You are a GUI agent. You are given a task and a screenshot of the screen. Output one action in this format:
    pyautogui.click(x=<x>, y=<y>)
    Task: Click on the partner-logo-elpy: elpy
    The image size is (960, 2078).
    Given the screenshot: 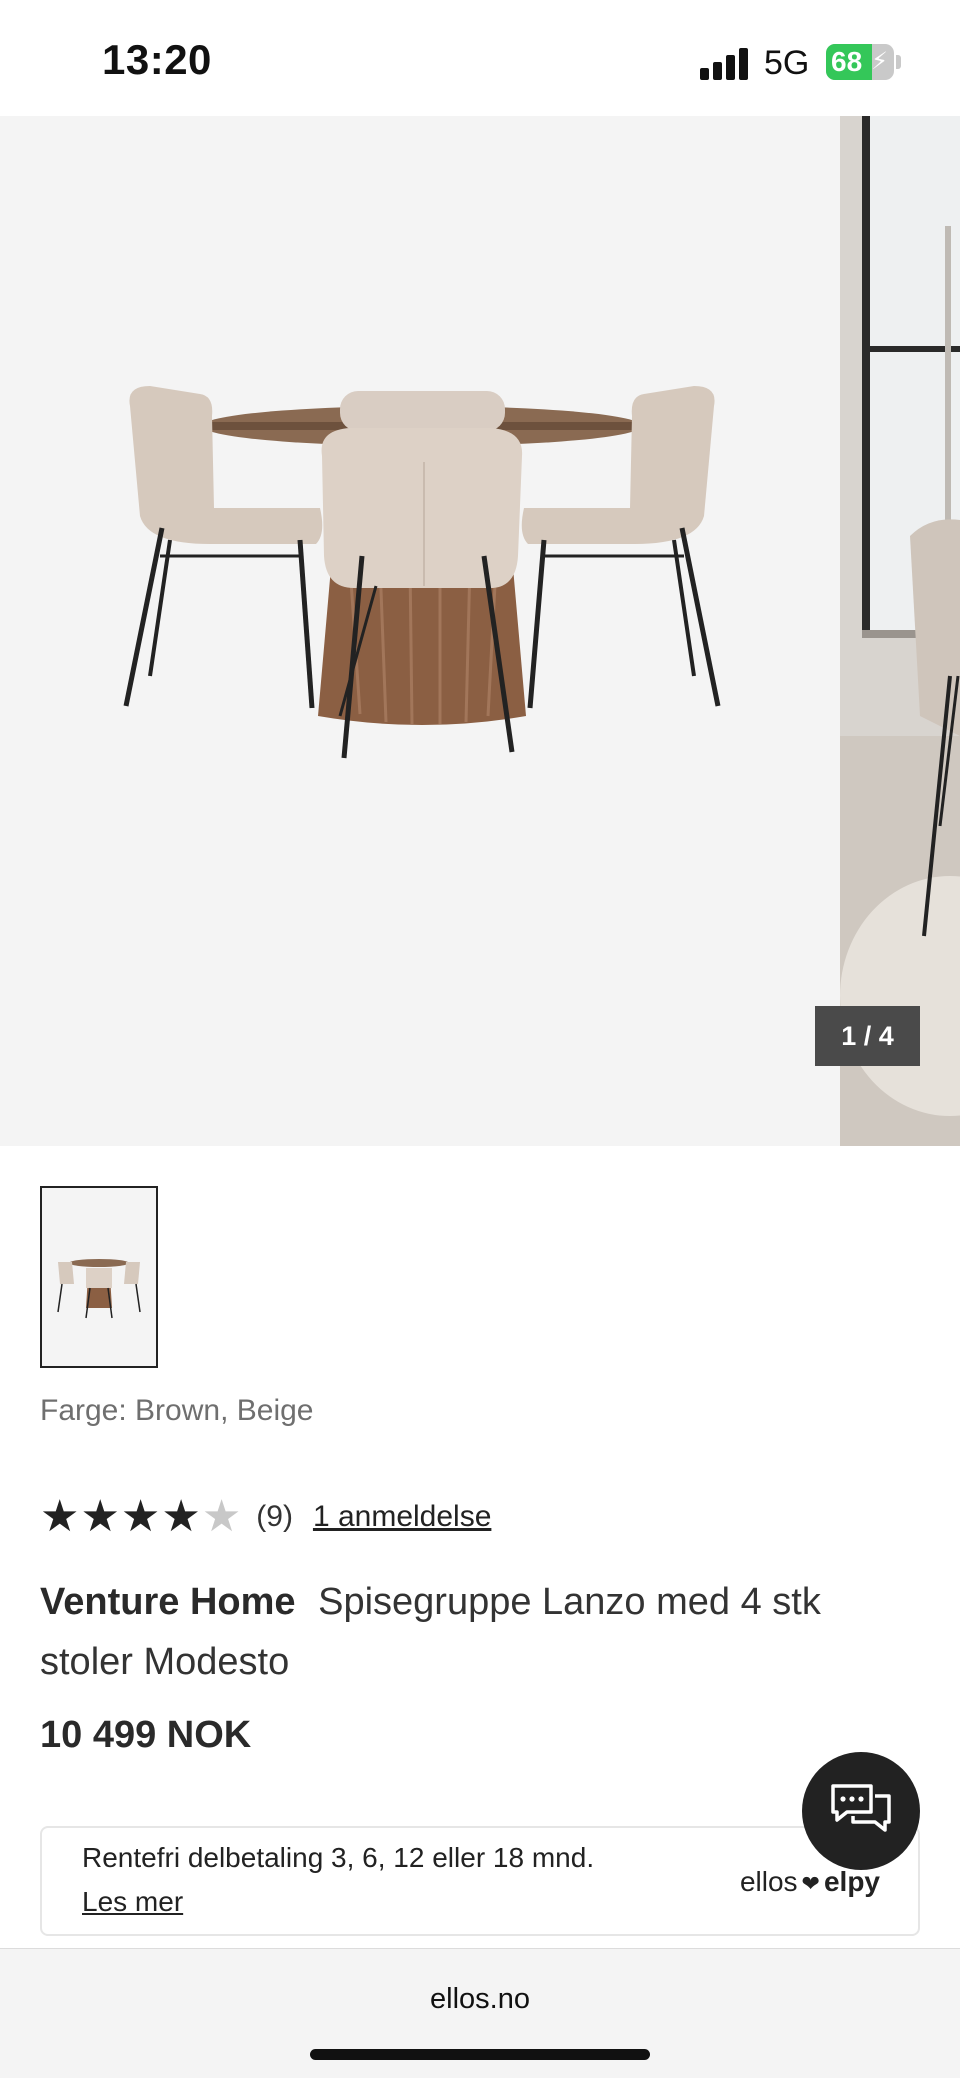 What is the action you would take?
    pyautogui.click(x=851, y=1881)
    